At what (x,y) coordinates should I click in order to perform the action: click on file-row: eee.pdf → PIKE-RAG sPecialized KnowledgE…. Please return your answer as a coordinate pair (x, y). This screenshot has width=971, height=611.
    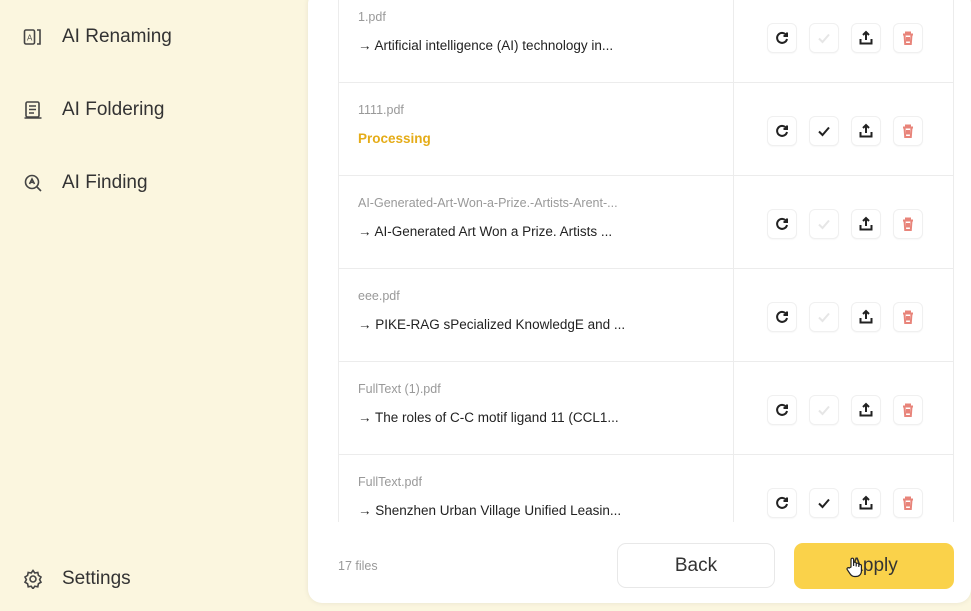
    Looking at the image, I should click on (646, 315).